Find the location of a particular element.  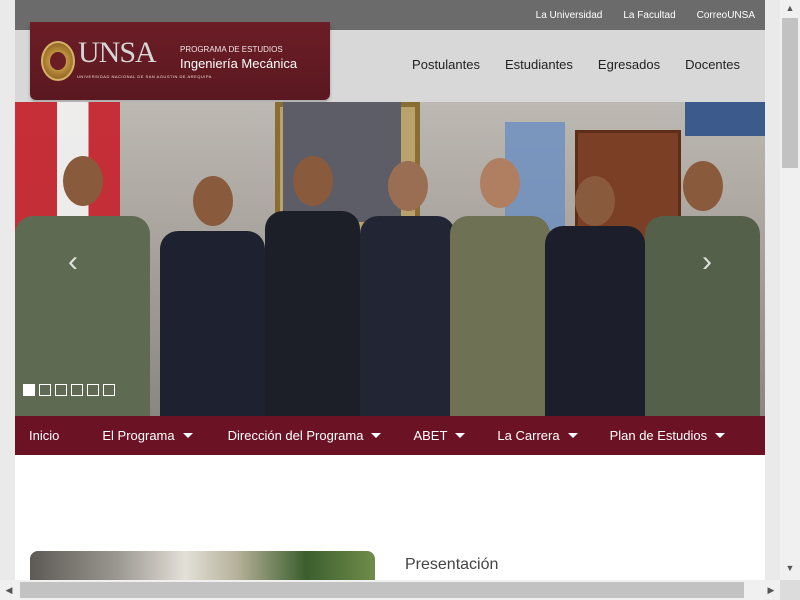

horizontal-scroll-thumb is located at coordinates (382, 590).